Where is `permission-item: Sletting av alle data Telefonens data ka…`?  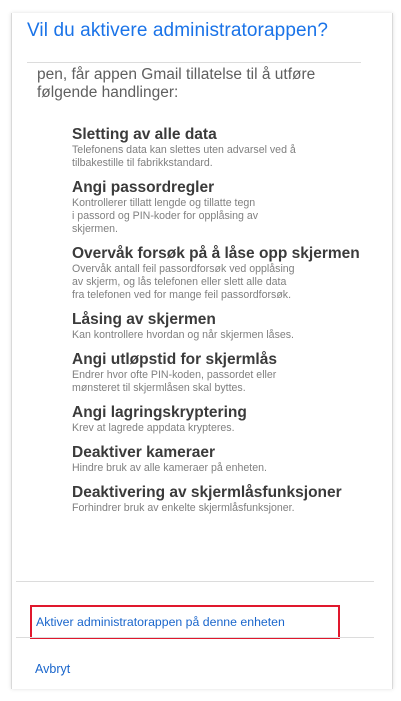 permission-item: Sletting av alle data Telefonens data ka… is located at coordinates (222, 148).